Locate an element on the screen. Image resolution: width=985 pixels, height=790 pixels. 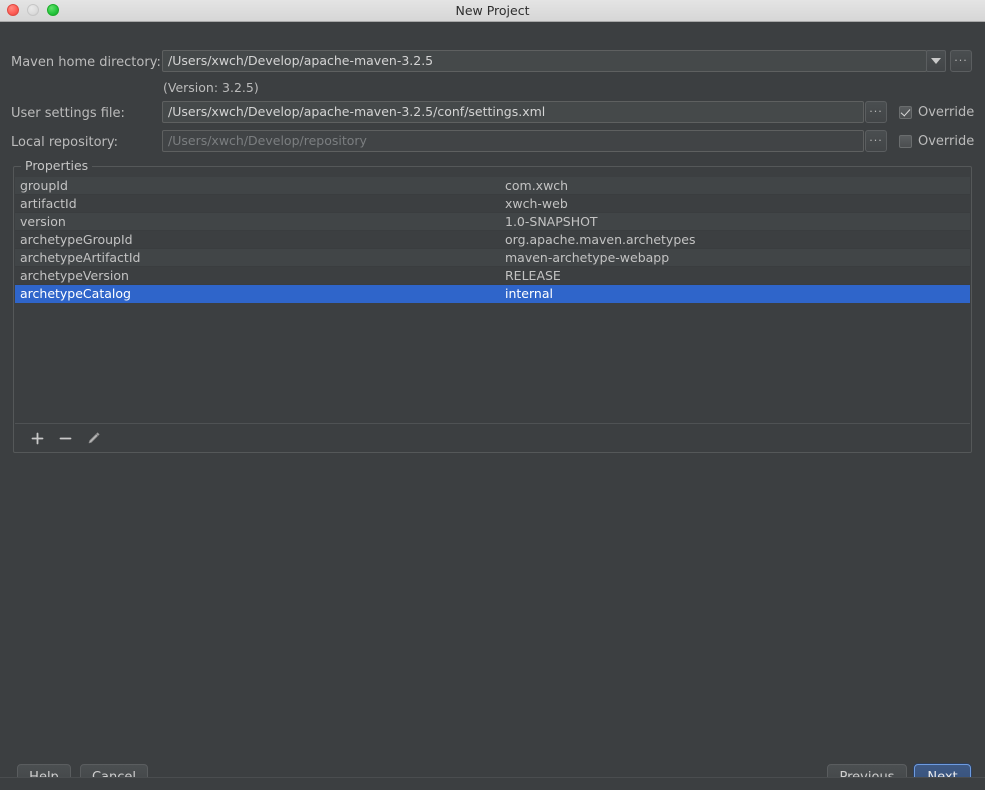
property-value-cell: com.xwch is located at coordinates (735, 186).